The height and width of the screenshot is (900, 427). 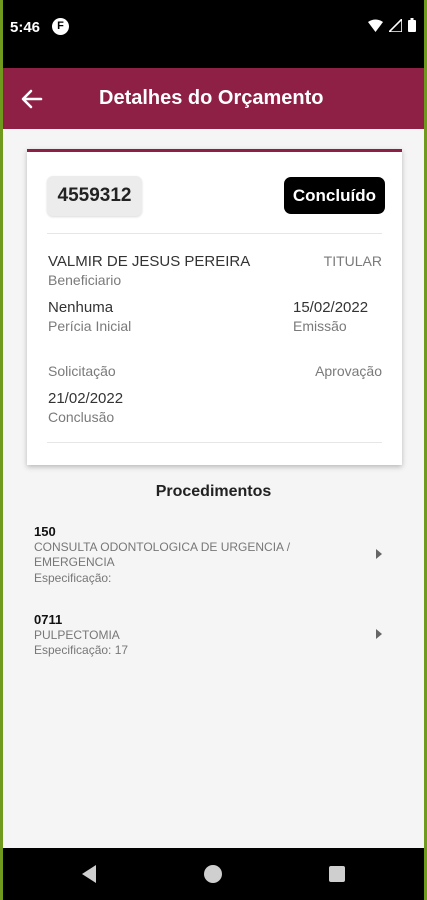 I want to click on nav-recents-icon, so click(x=337, y=874).